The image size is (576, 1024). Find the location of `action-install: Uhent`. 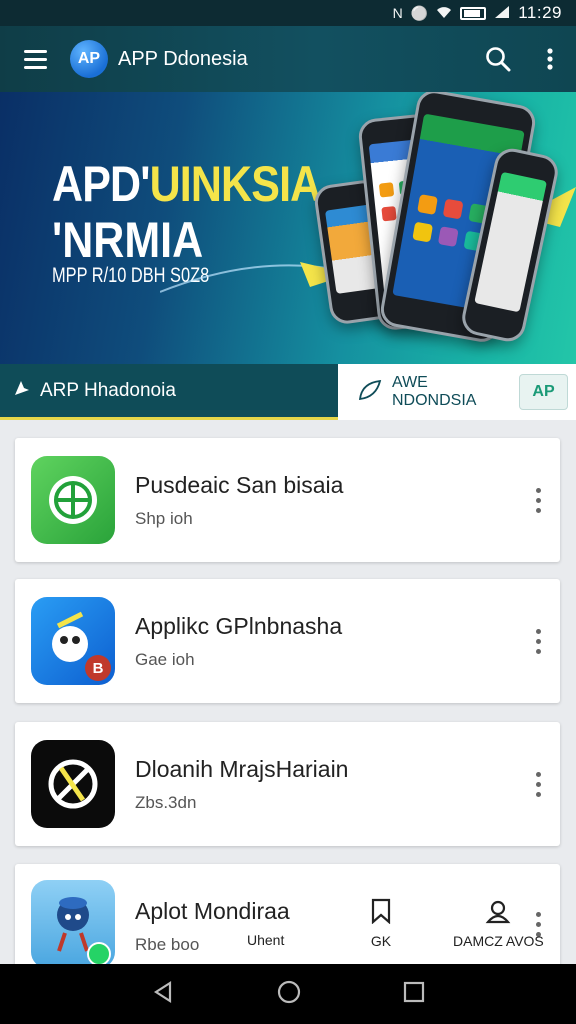

action-install: Uhent is located at coordinates (265, 926).